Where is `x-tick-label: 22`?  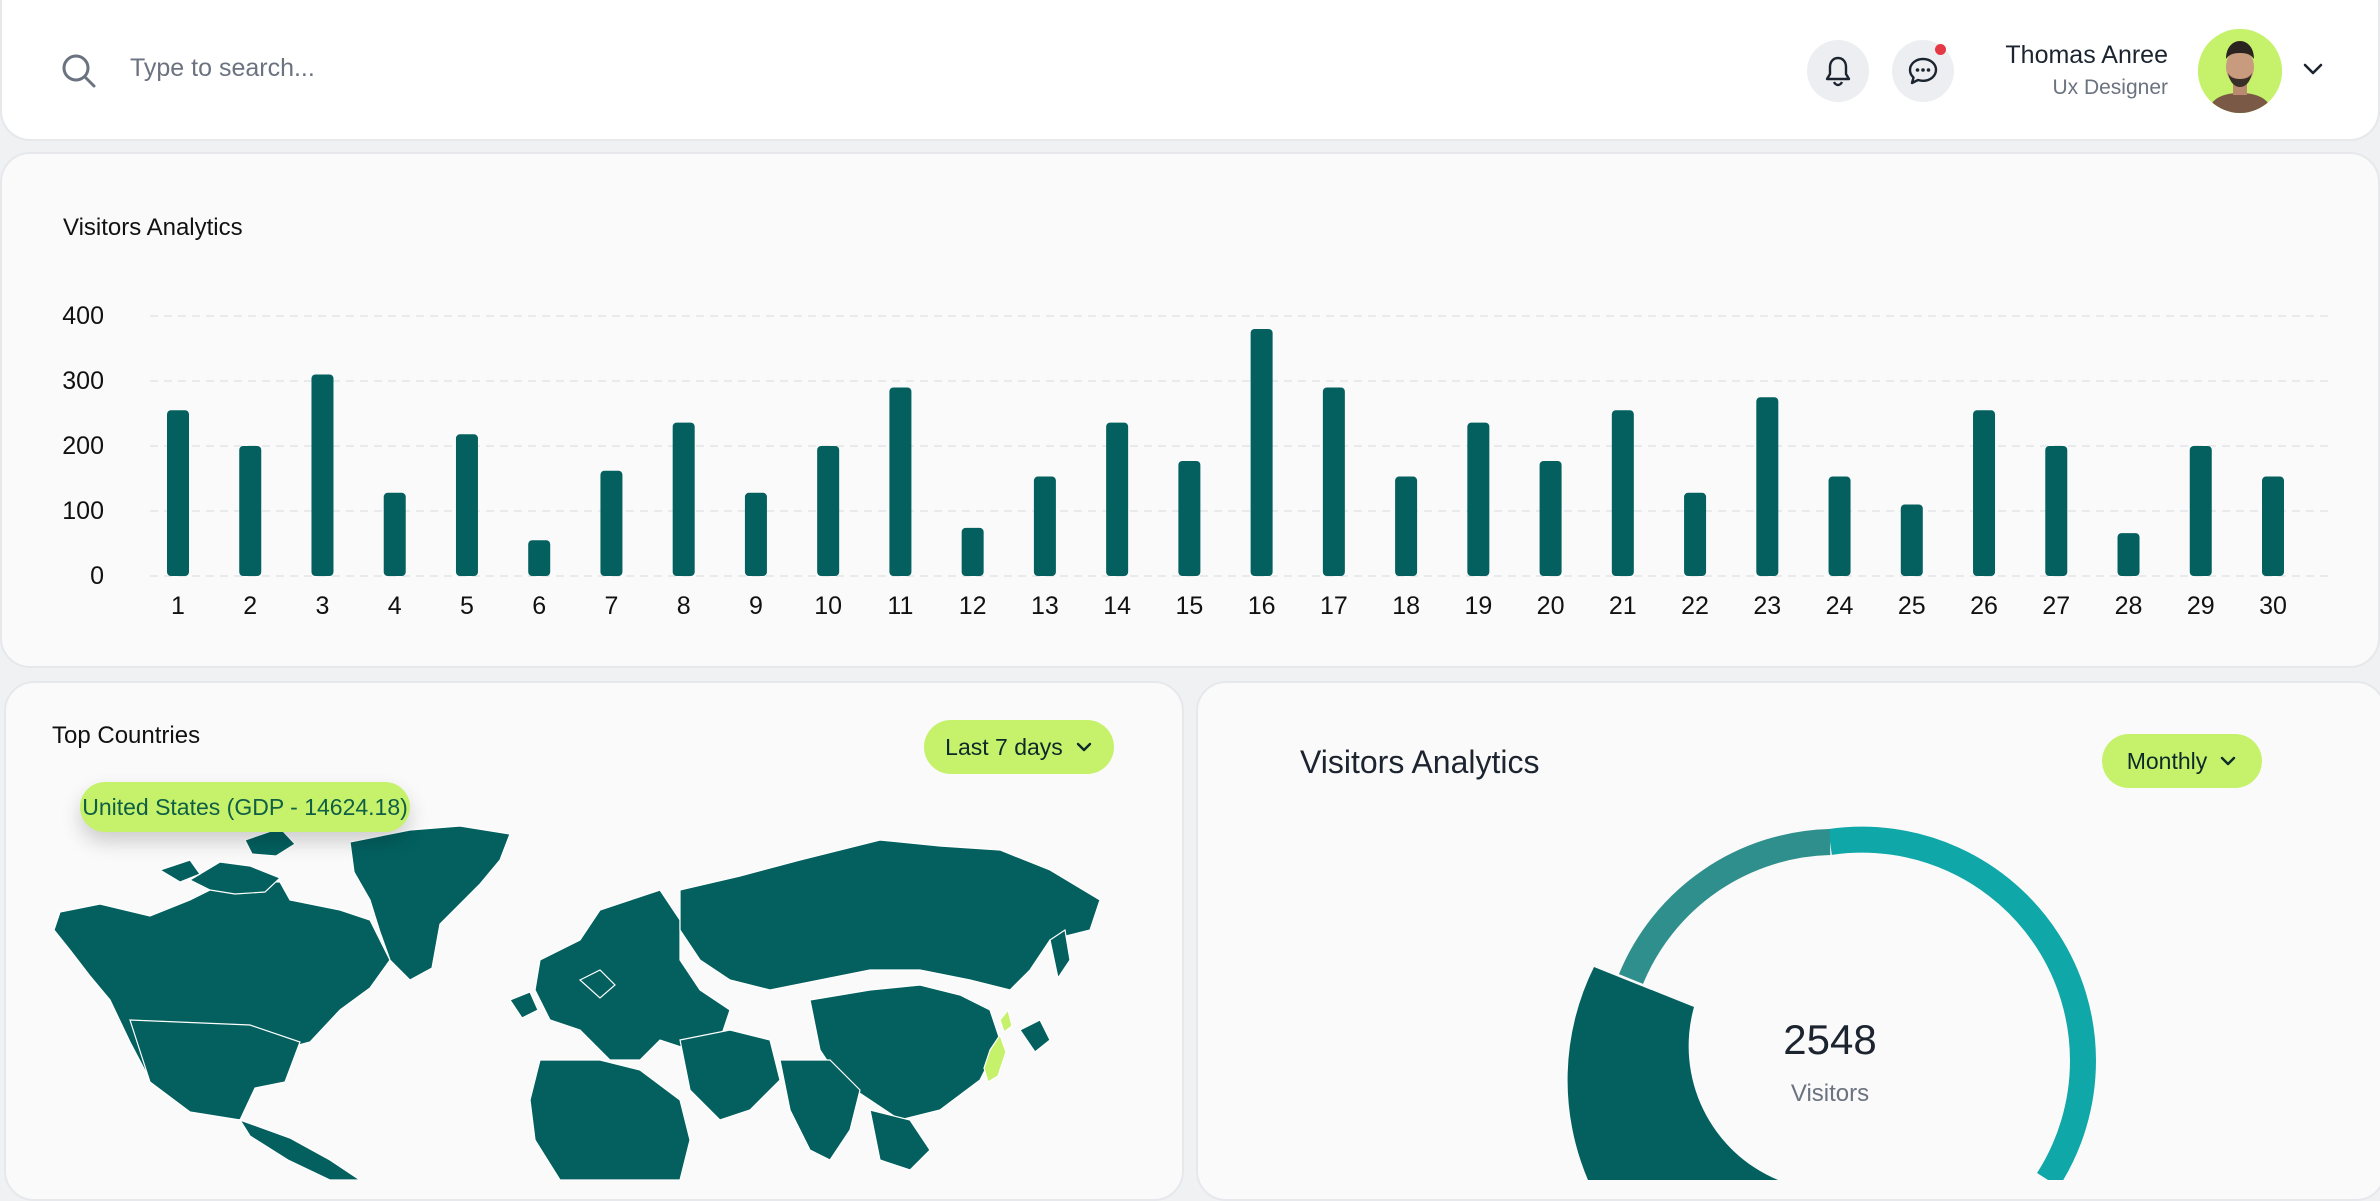 x-tick-label: 22 is located at coordinates (1695, 606).